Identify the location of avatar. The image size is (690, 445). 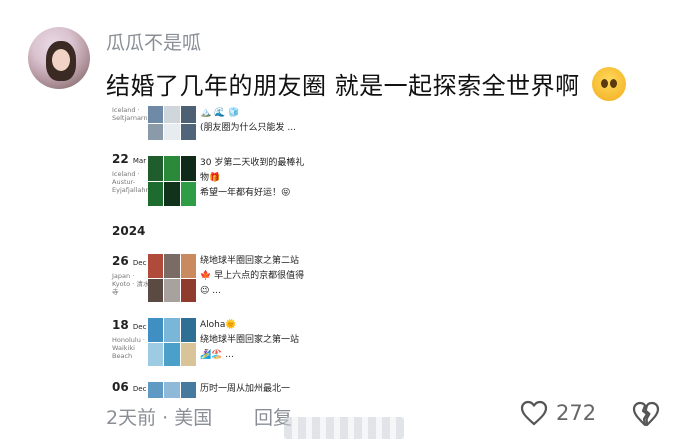
(59, 58).